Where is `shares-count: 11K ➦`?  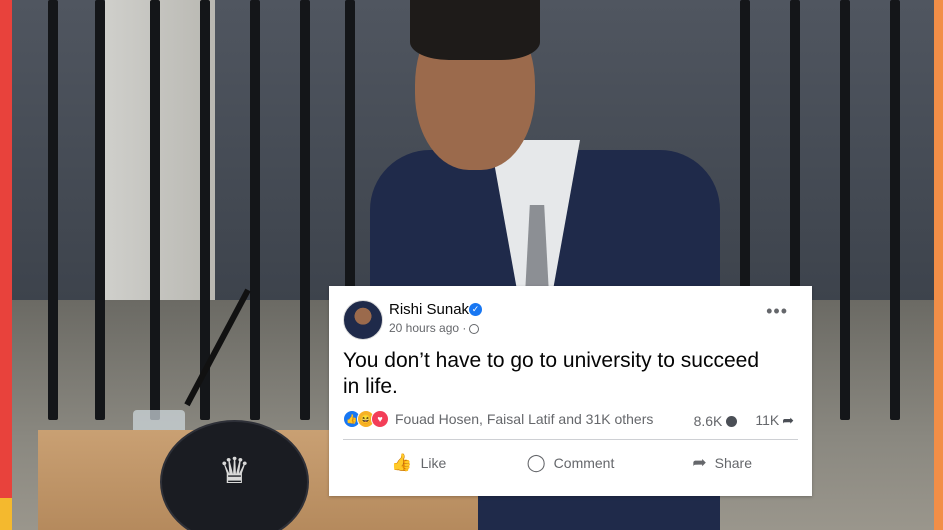 shares-count: 11K ➦ is located at coordinates (774, 420).